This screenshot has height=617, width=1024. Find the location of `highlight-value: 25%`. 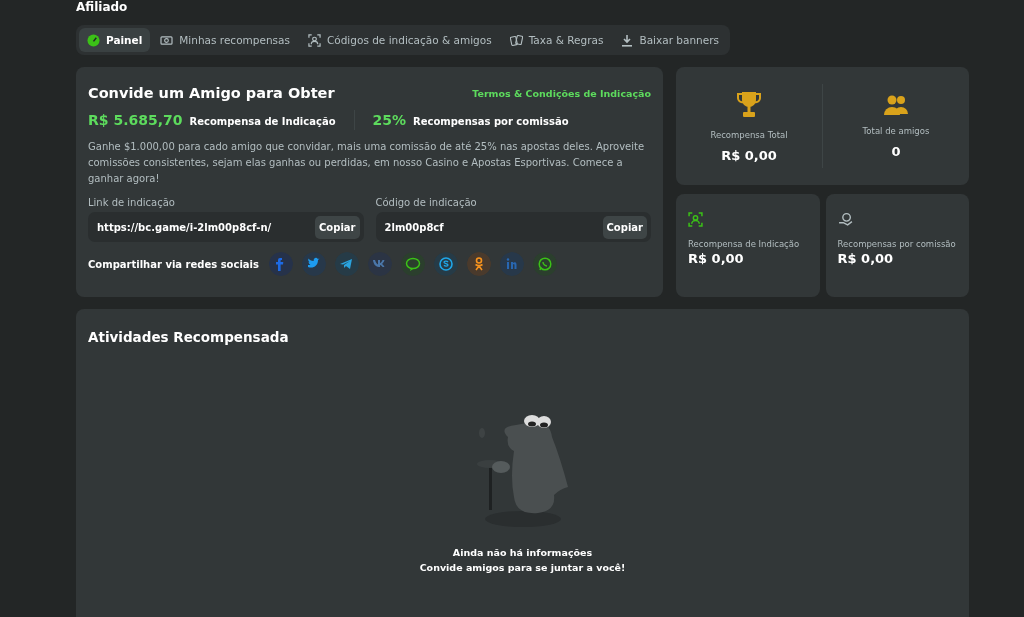

highlight-value: 25% is located at coordinates (389, 120).